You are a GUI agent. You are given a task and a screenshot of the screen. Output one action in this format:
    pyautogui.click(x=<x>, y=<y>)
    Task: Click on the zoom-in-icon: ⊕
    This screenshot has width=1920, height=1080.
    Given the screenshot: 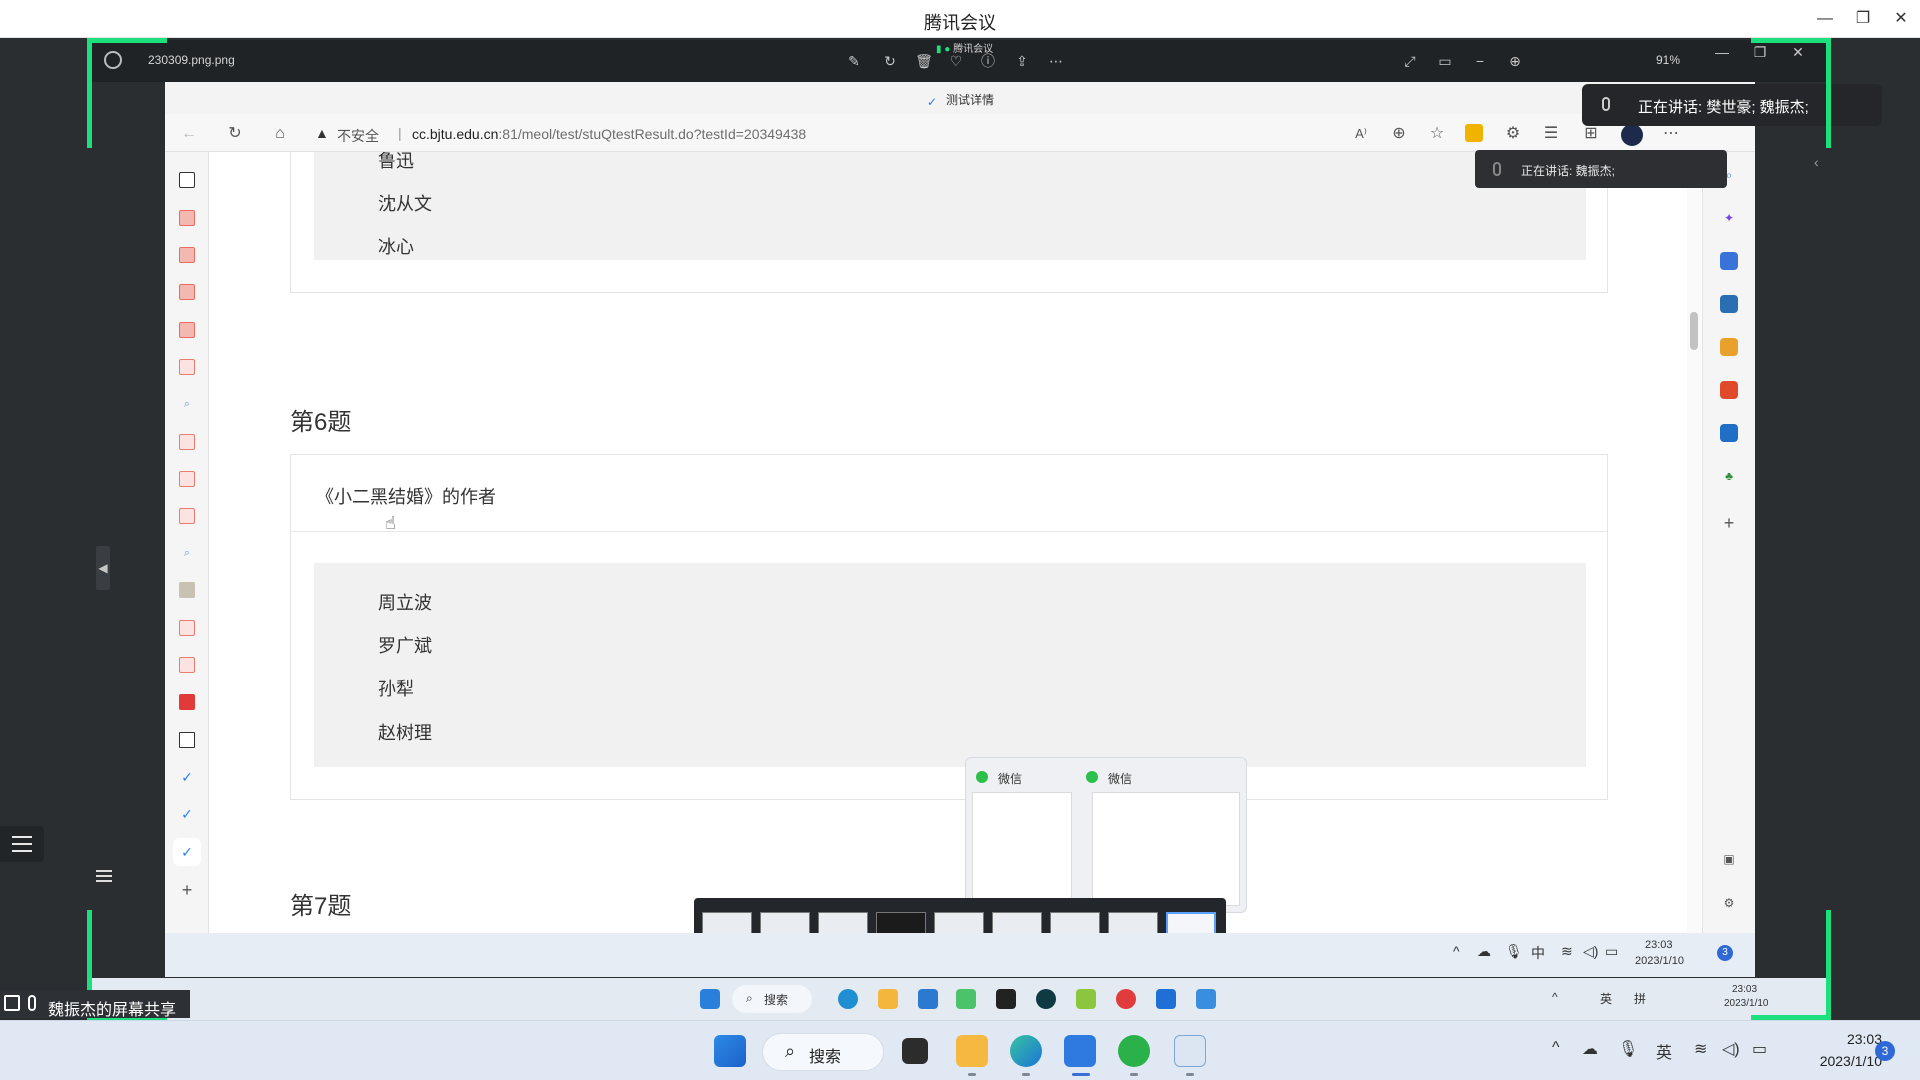 What is the action you would take?
    pyautogui.click(x=1515, y=61)
    